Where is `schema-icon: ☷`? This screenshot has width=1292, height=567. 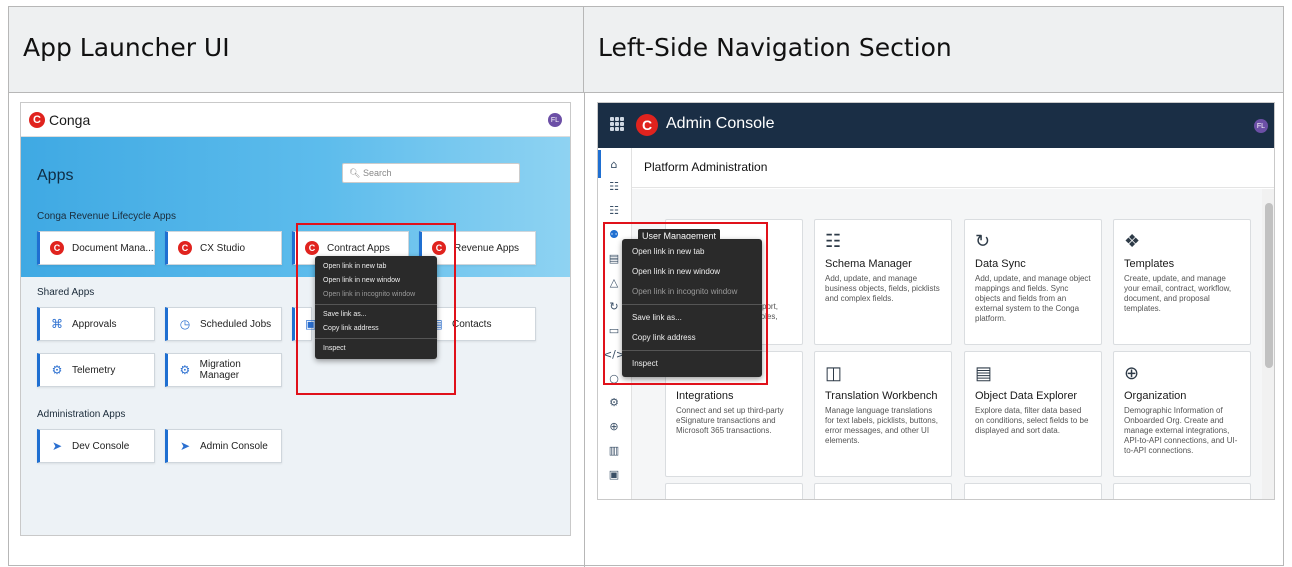 schema-icon: ☷ is located at coordinates (833, 241).